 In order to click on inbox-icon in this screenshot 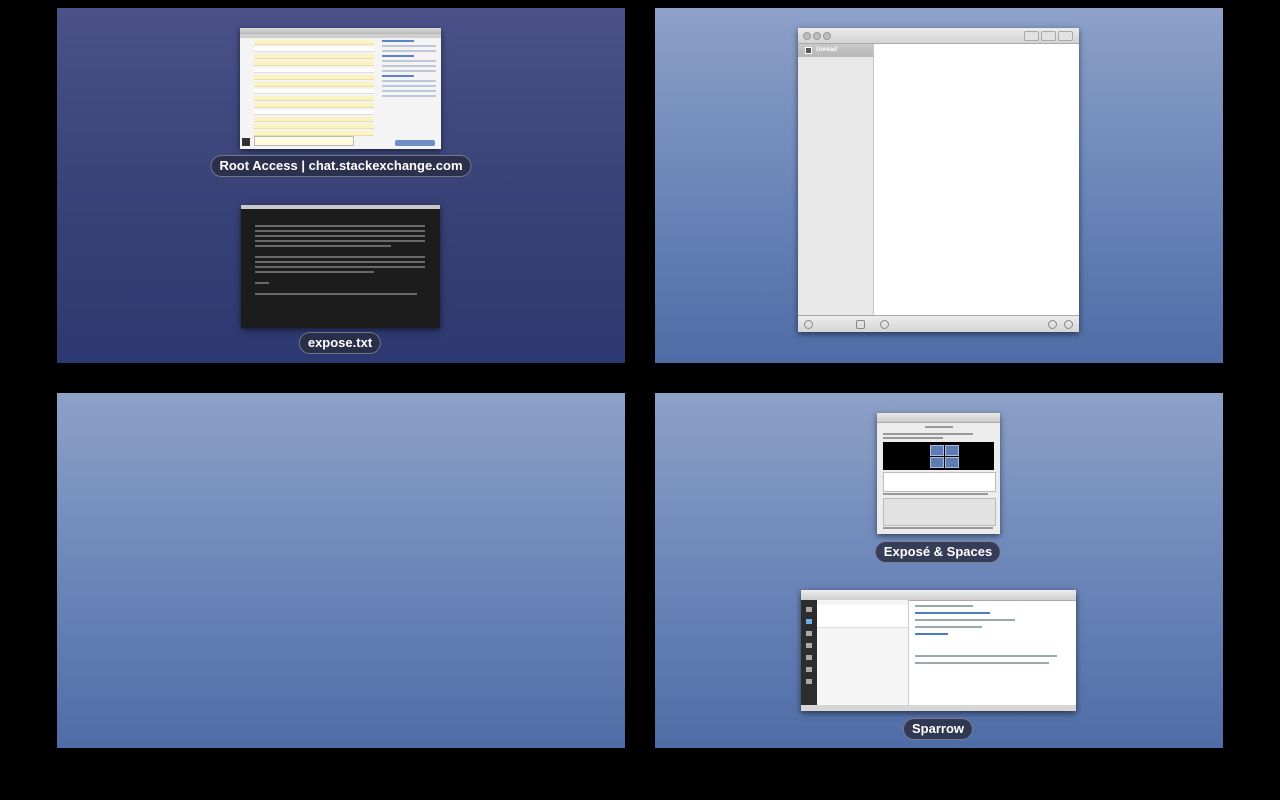, I will do `click(809, 621)`.